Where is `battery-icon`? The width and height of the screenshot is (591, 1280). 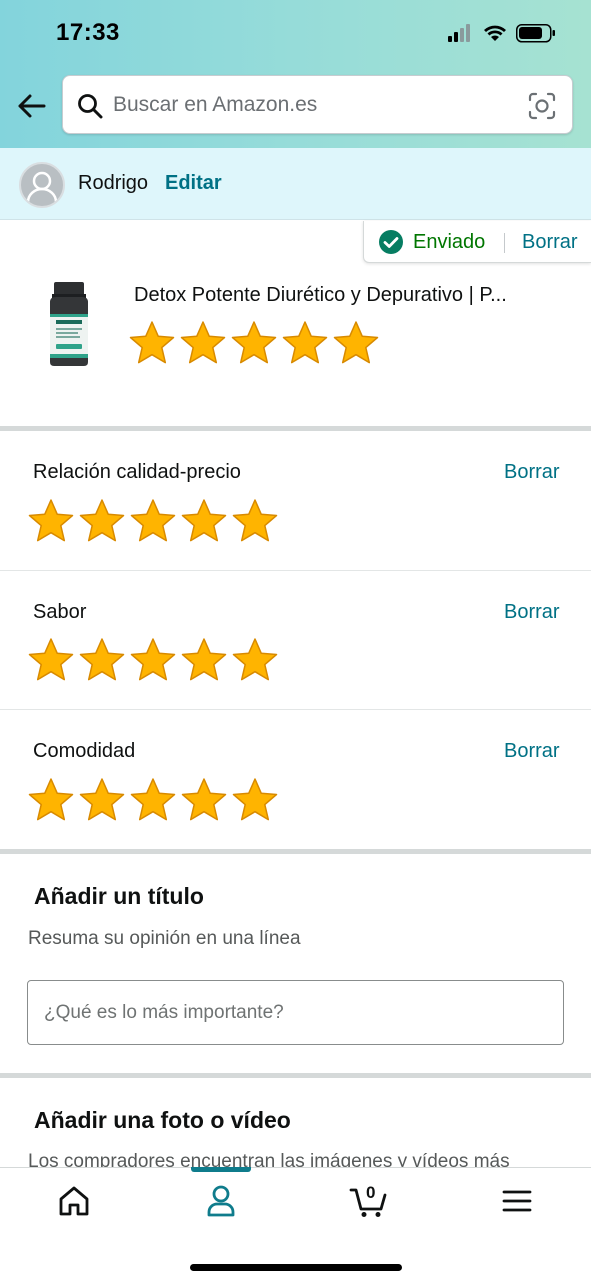
battery-icon is located at coordinates (535, 33).